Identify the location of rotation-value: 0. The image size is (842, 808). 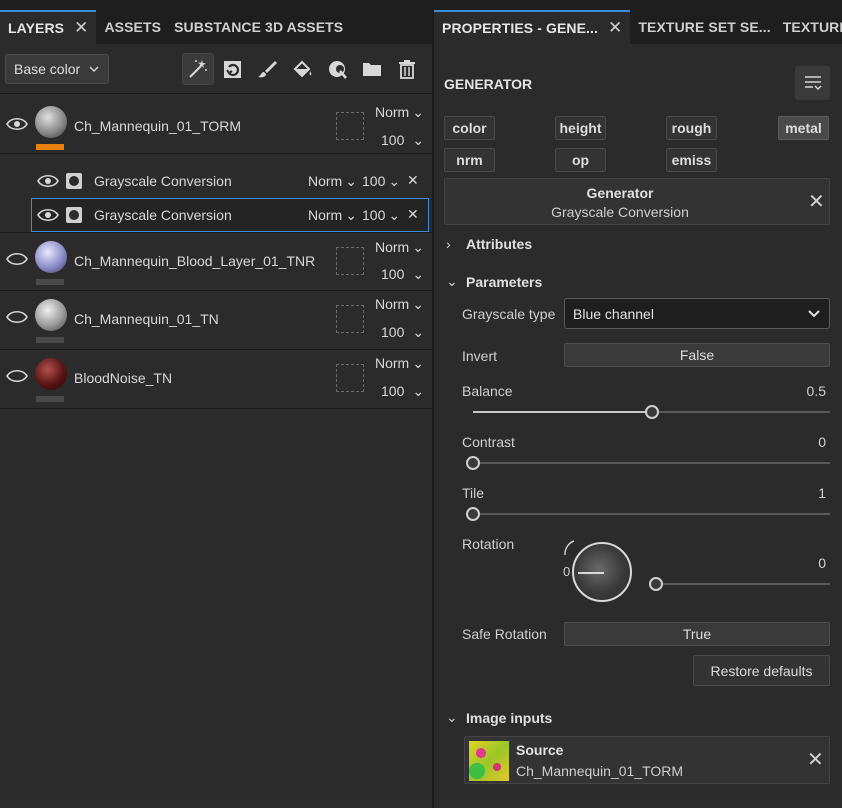
(822, 563).